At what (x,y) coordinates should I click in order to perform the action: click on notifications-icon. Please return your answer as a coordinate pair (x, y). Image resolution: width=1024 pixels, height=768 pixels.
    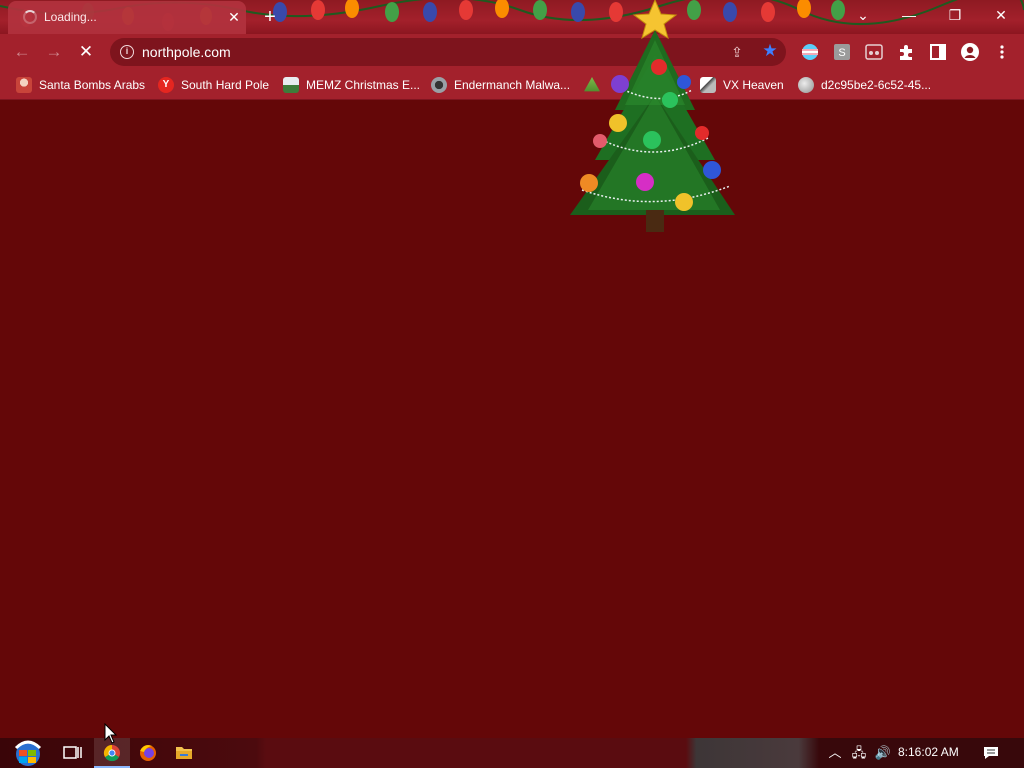
    Looking at the image, I should click on (991, 753).